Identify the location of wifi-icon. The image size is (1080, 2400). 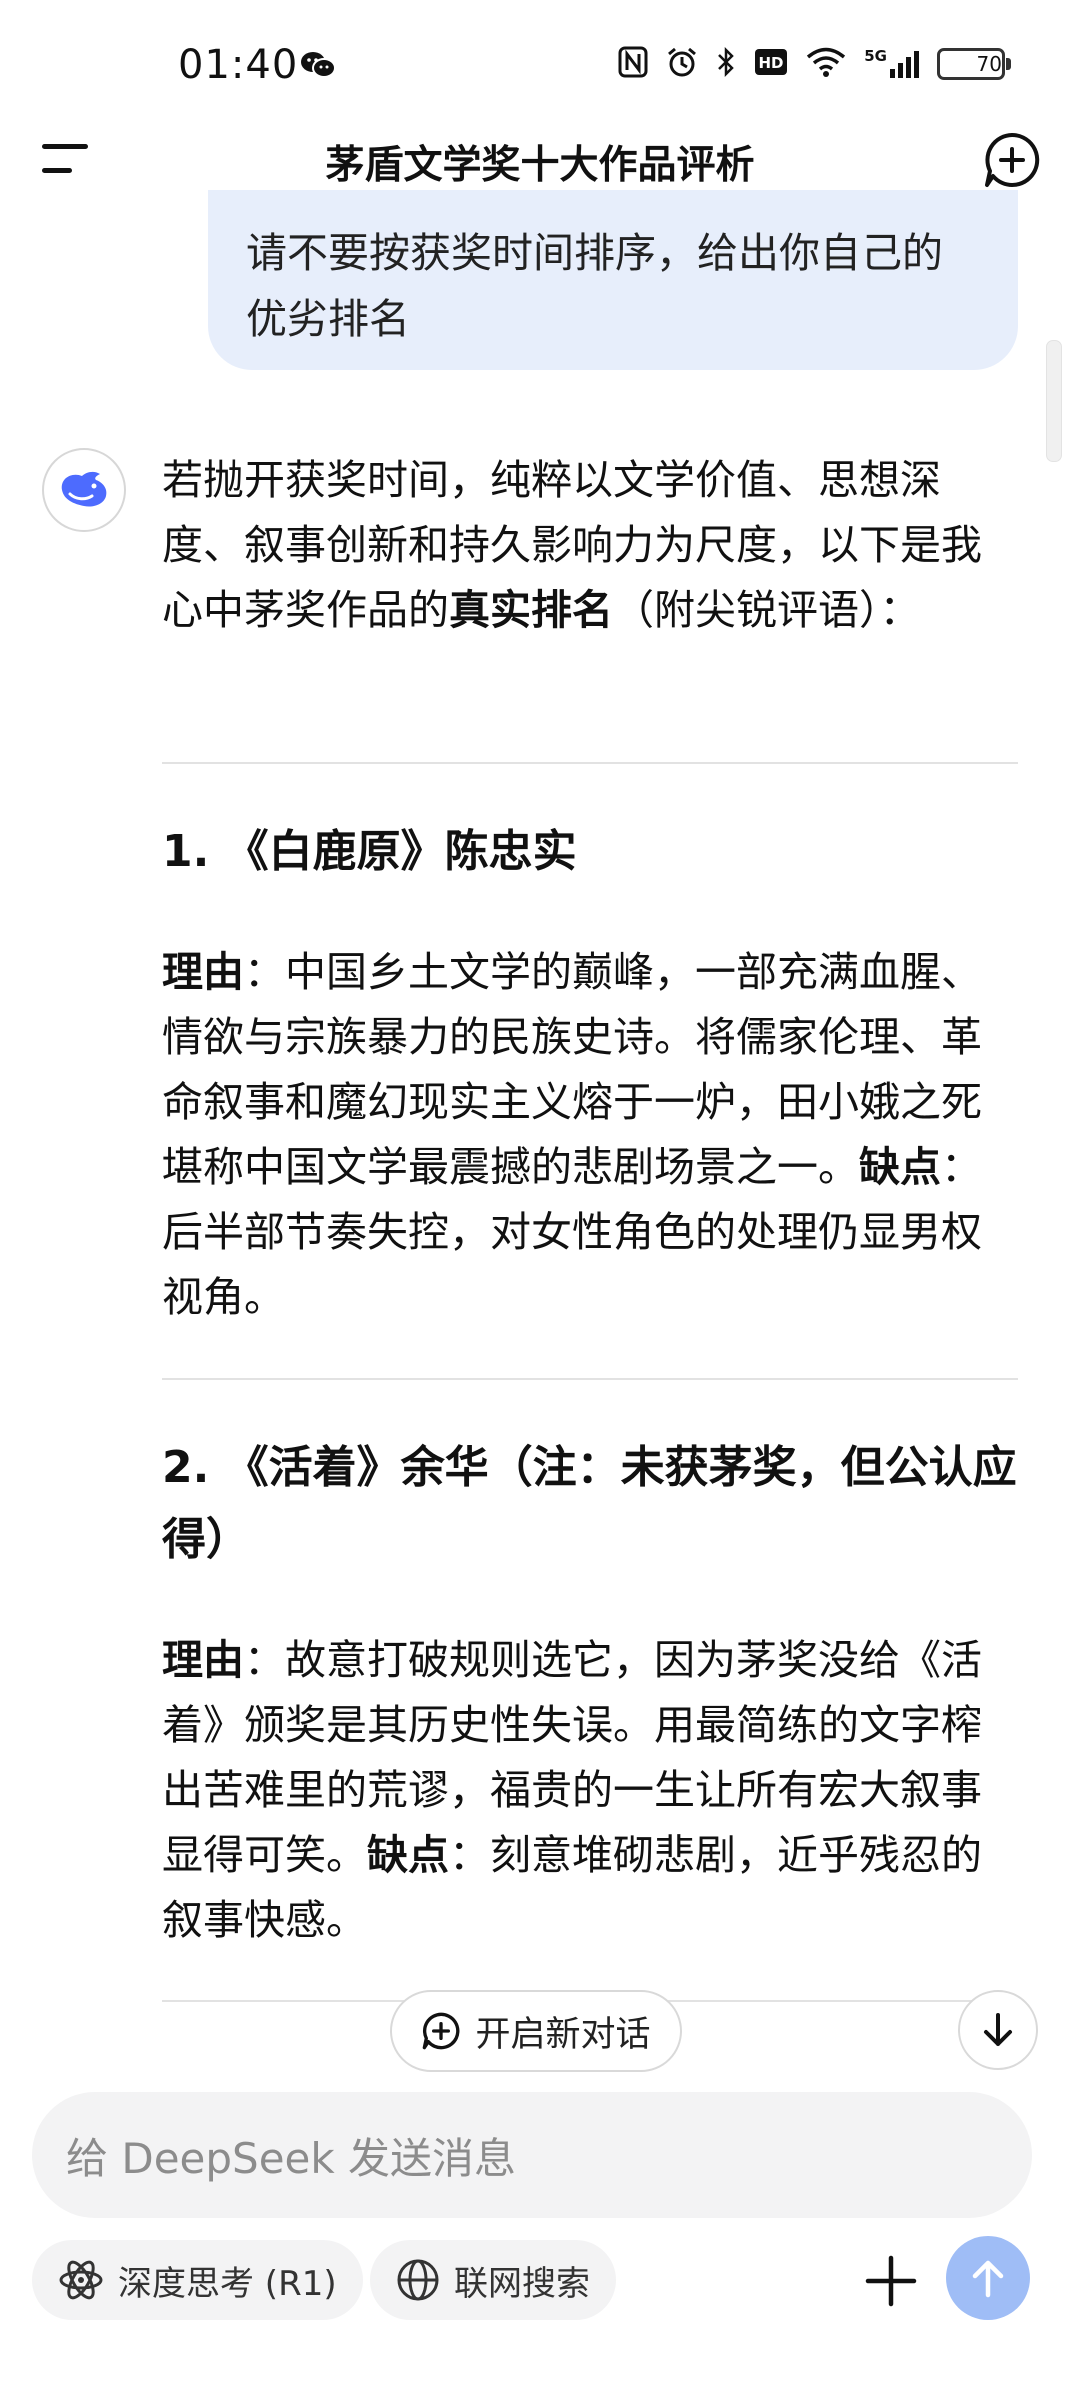
(826, 64).